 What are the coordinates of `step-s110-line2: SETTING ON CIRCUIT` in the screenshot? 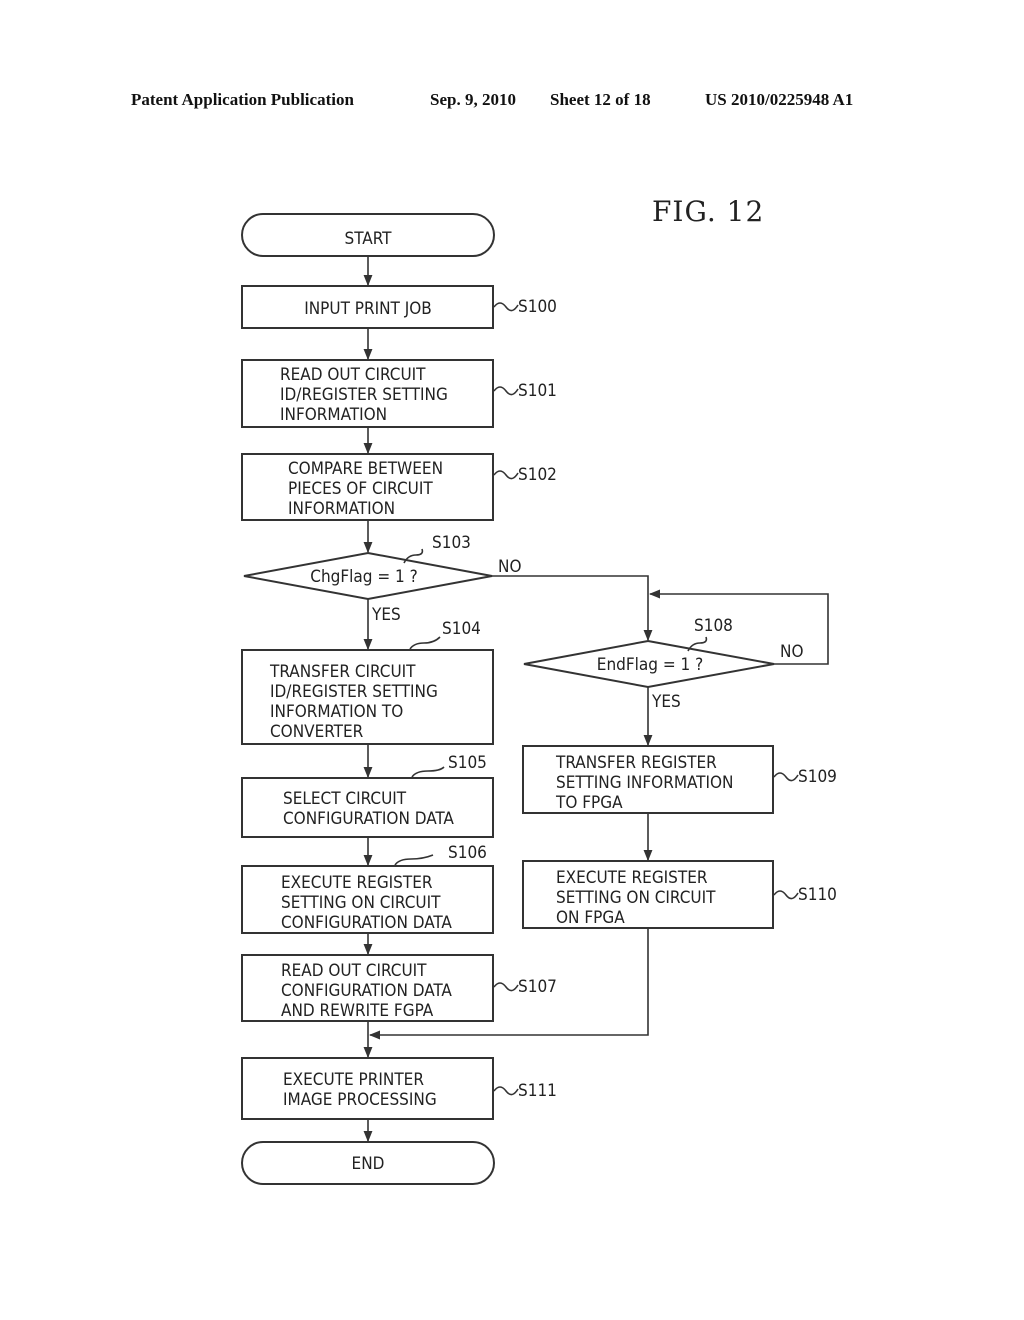 It's located at (636, 898).